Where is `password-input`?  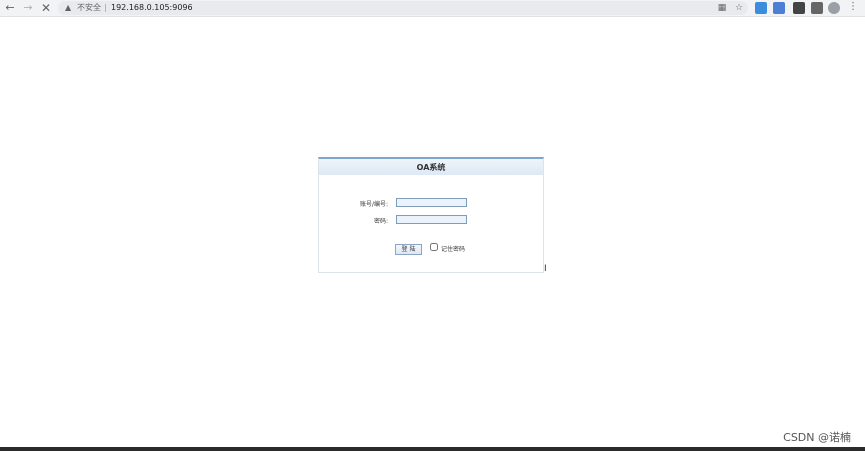
password-input is located at coordinates (431, 219).